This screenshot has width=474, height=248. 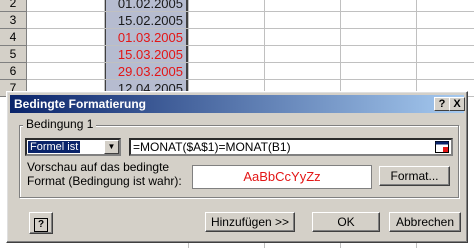 I want to click on chevron-down-icon: ▼, so click(x=111, y=147).